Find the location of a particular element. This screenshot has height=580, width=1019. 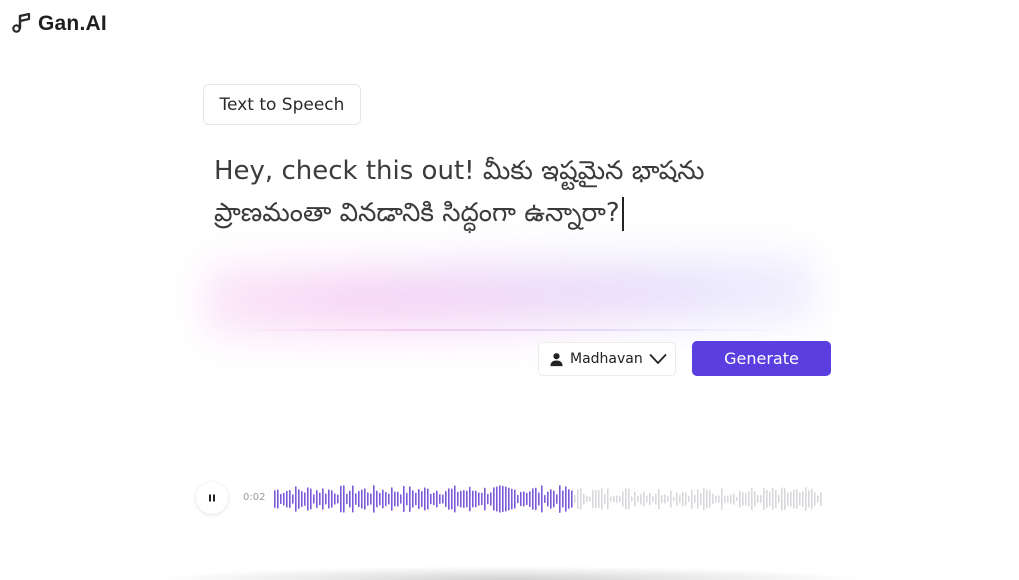

brand-logo: Gan.AI is located at coordinates (58, 24).